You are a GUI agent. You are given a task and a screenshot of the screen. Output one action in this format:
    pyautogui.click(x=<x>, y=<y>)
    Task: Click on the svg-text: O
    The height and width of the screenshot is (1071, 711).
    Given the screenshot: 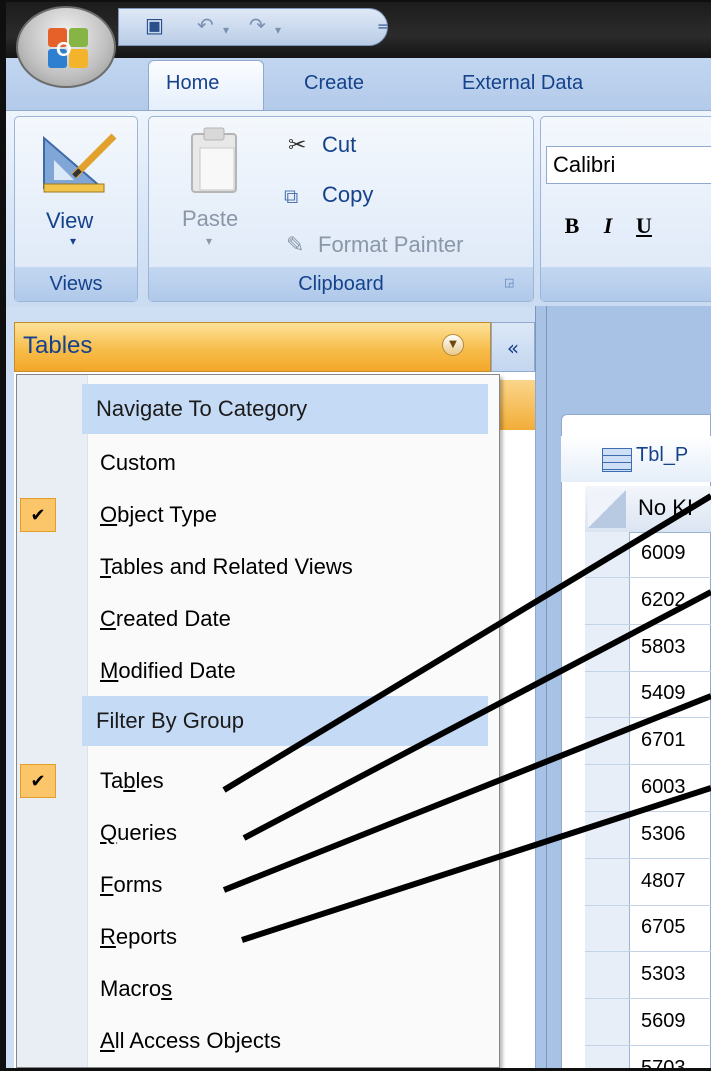 What is the action you would take?
    pyautogui.click(x=64, y=50)
    